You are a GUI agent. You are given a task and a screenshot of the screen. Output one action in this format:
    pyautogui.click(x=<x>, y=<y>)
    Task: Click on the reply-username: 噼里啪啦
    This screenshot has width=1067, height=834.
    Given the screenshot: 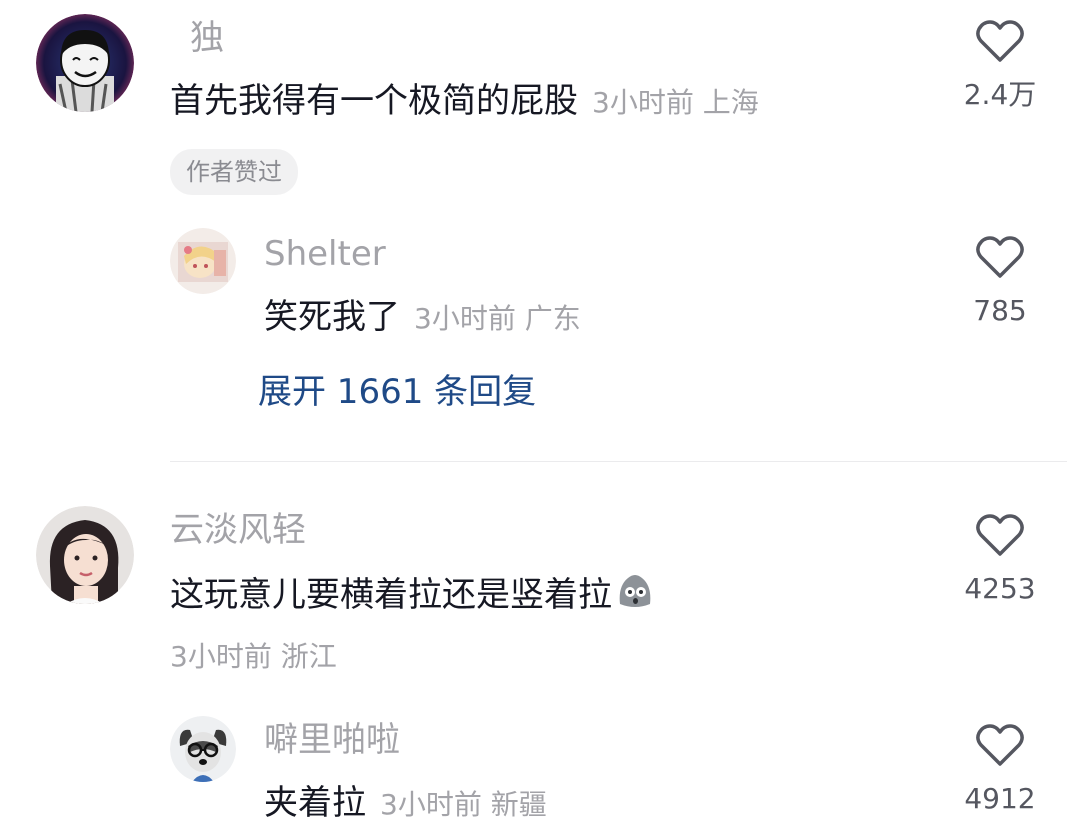 What is the action you would take?
    pyautogui.click(x=332, y=740)
    